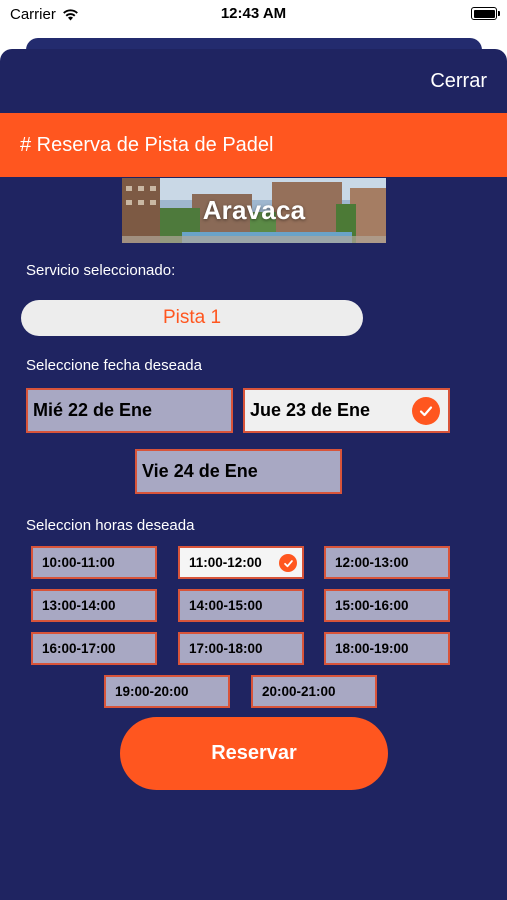 The height and width of the screenshot is (900, 507). I want to click on close-button: Cerrar, so click(458, 81).